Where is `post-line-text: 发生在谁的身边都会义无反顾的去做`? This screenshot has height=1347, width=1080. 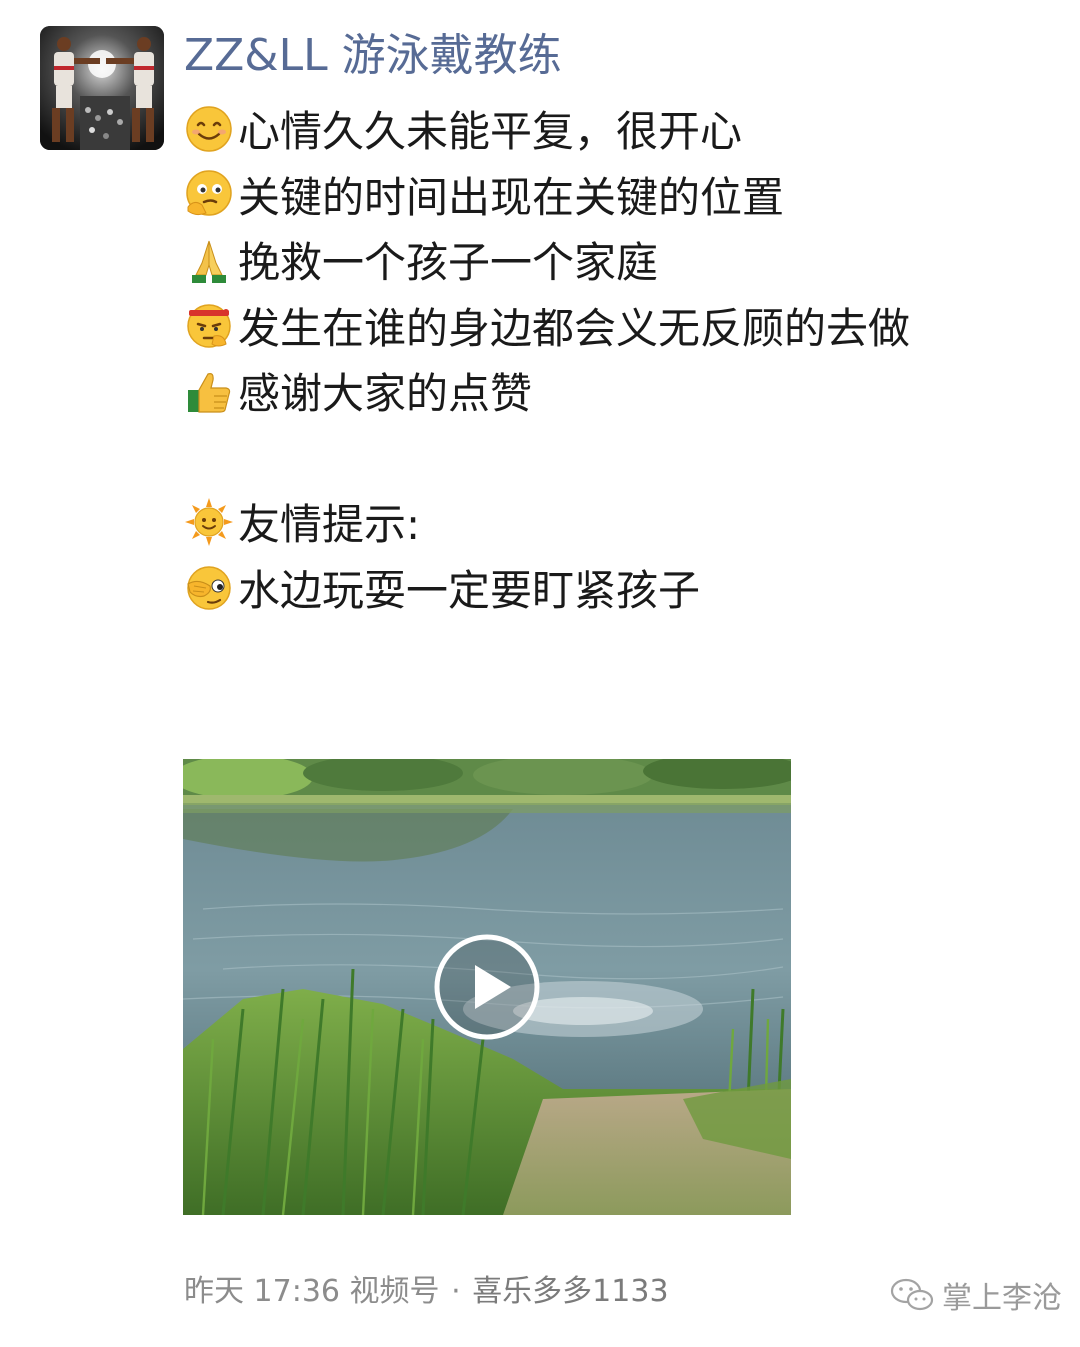
post-line-text: 发生在谁的身边都会义无反顾的去做 is located at coordinates (574, 328).